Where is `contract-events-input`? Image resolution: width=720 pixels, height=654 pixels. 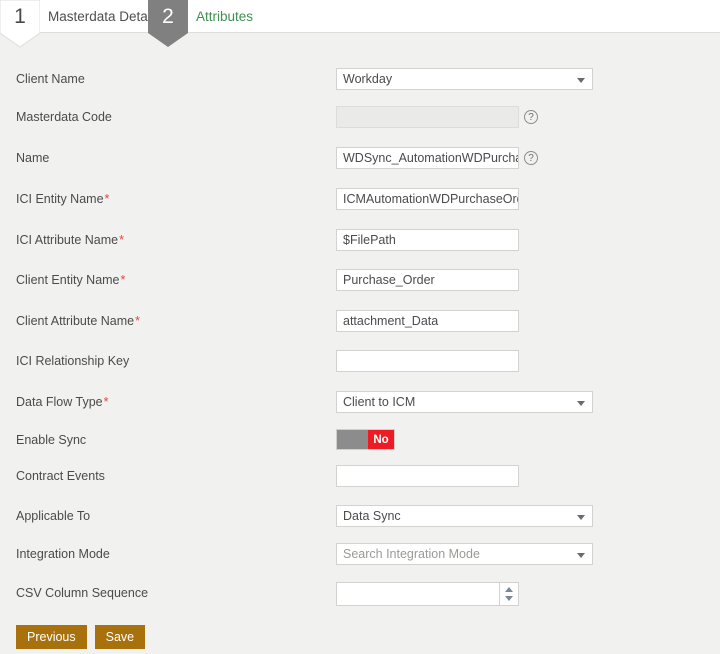 contract-events-input is located at coordinates (427, 476).